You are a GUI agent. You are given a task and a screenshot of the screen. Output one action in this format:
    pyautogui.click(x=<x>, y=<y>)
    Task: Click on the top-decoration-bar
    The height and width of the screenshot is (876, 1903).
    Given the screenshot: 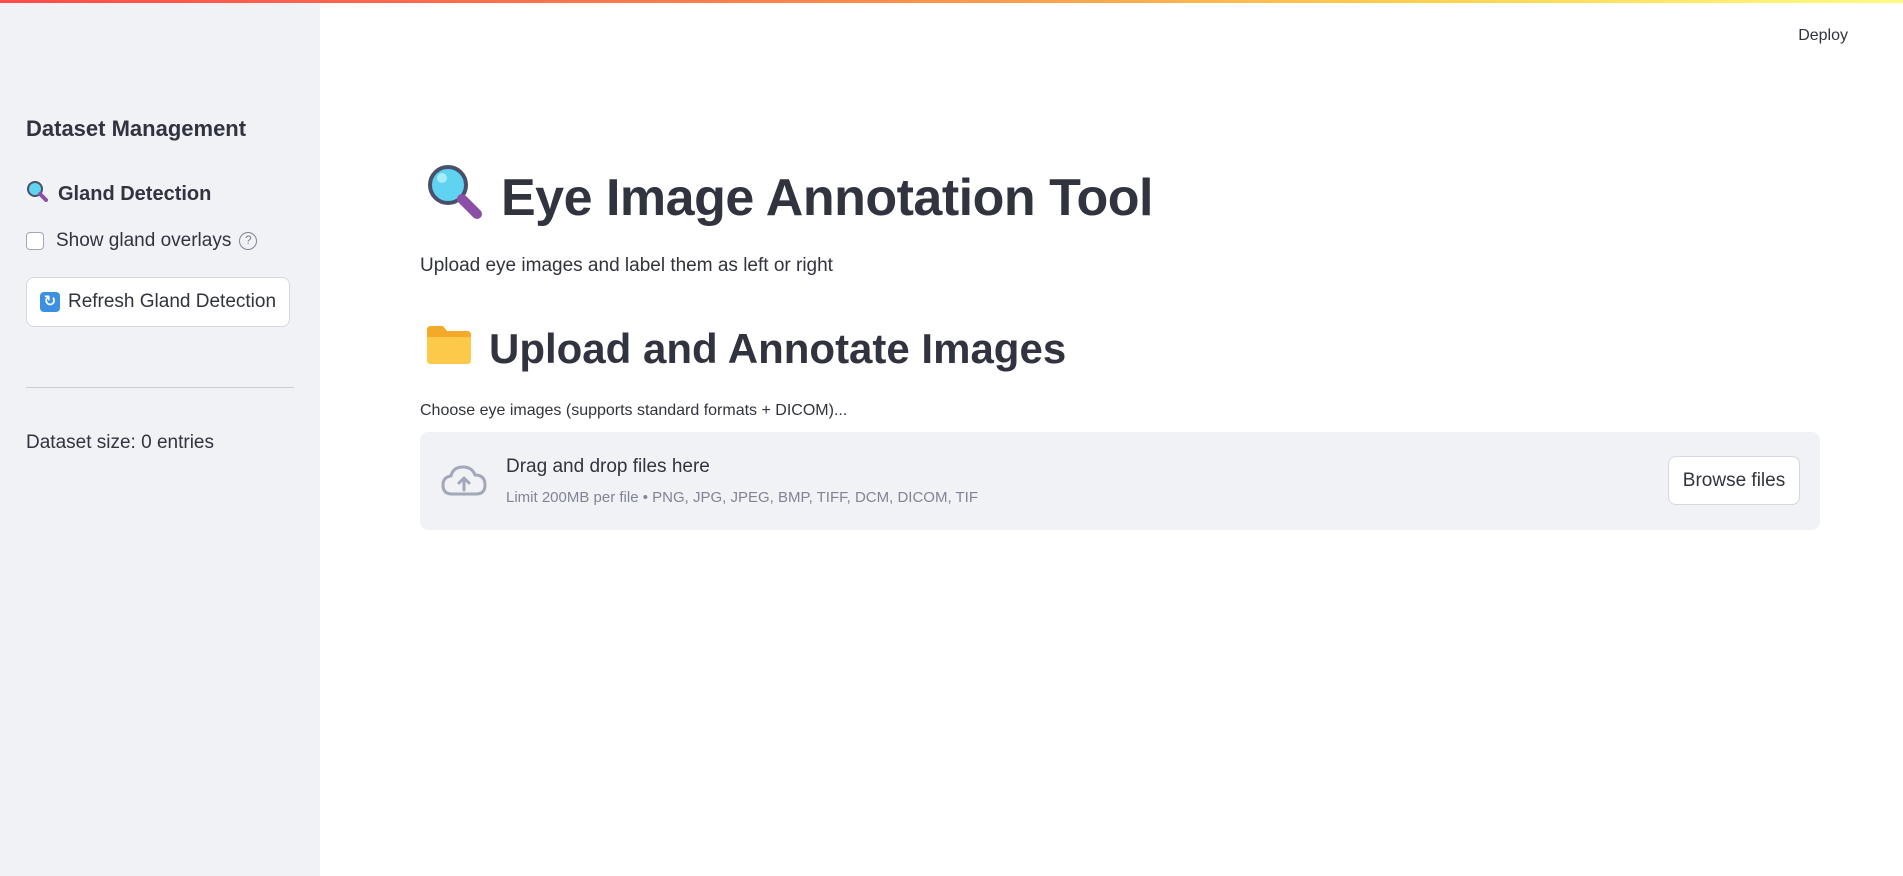 What is the action you would take?
    pyautogui.click(x=951, y=1)
    